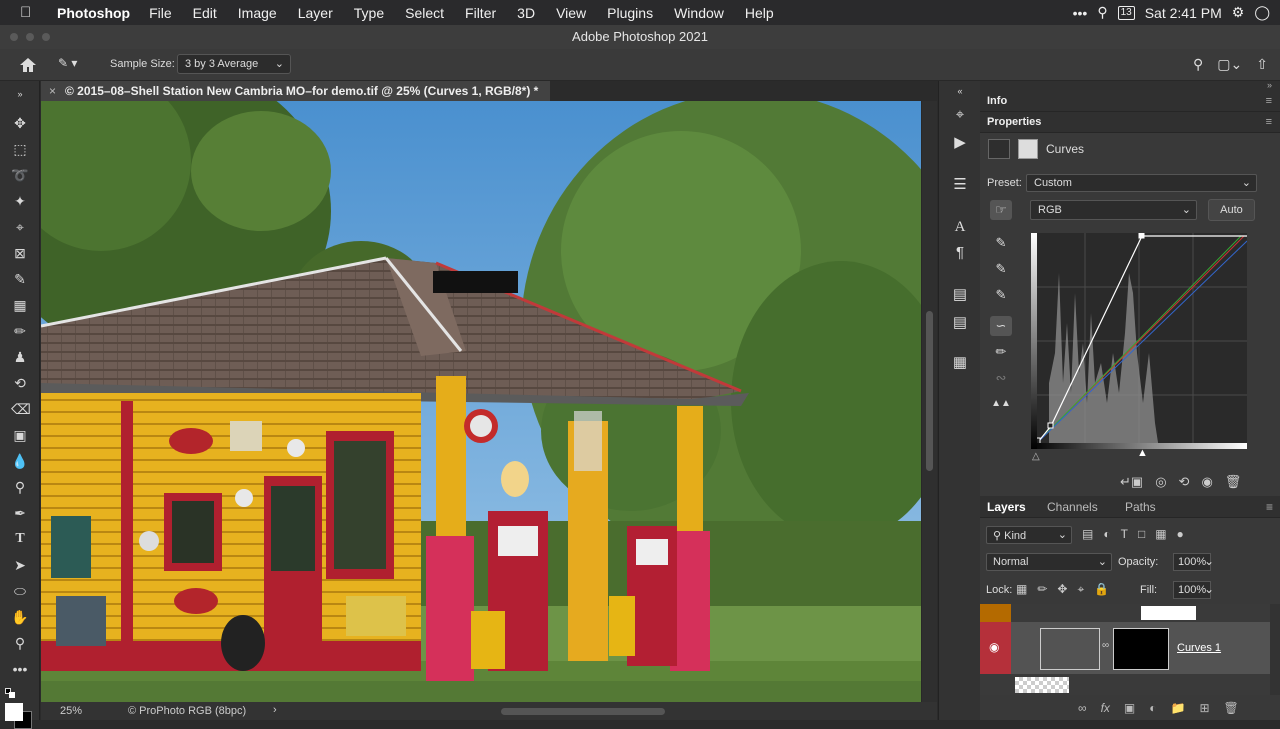  Describe the element at coordinates (960, 91) in the screenshot. I see `collapse-icon: «` at that location.